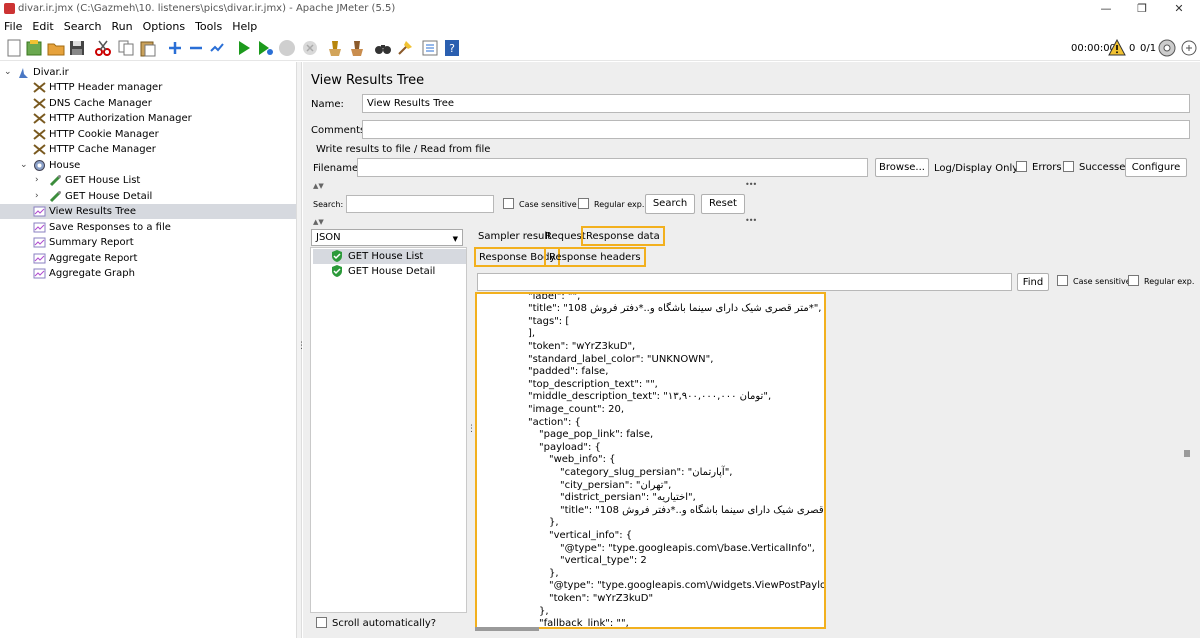  I want to click on tree-item-http-header-manager: HTTP Header manager, so click(148, 87).